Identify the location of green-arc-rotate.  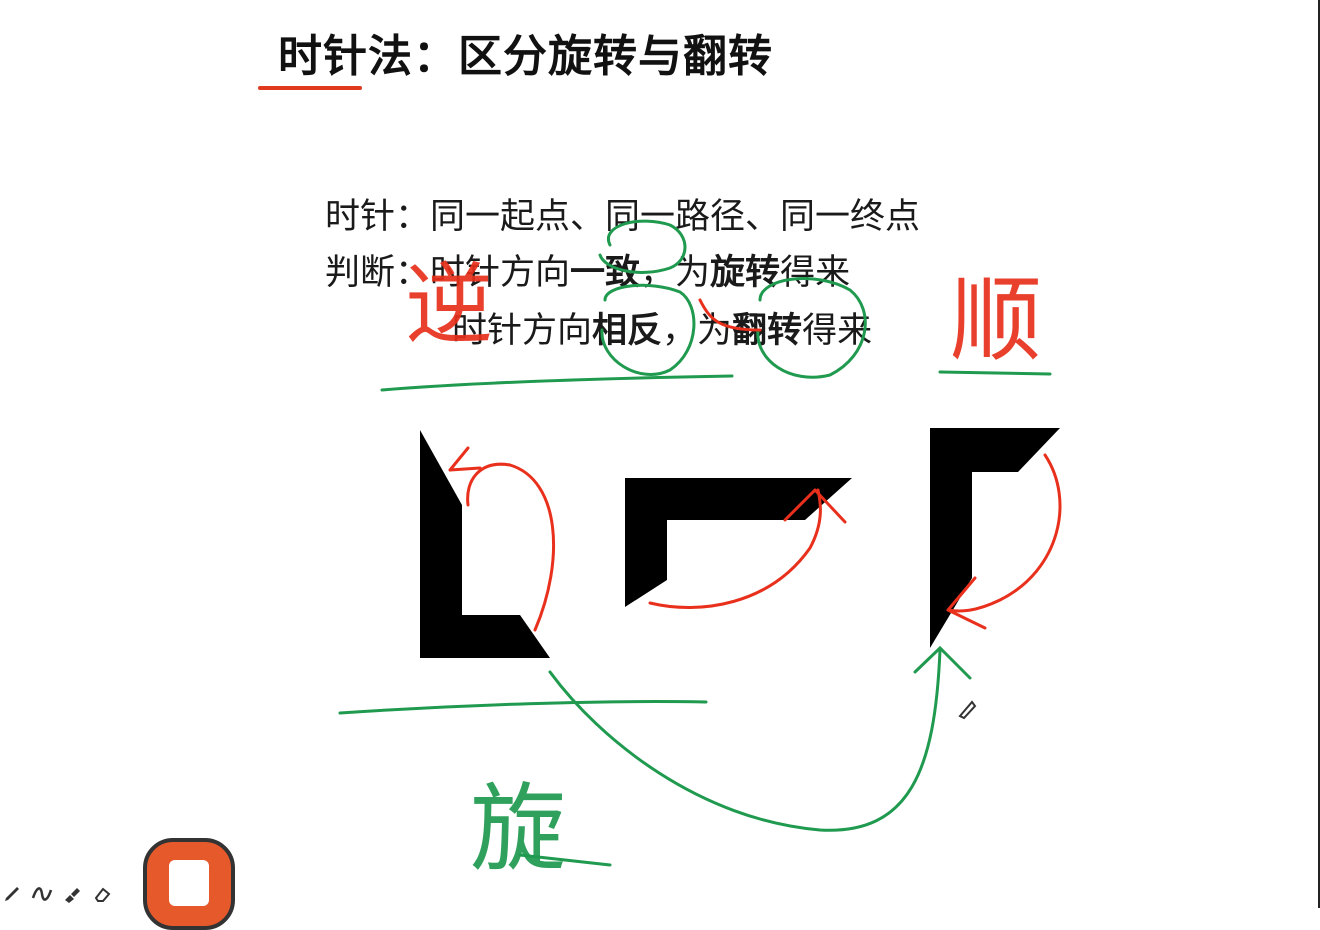
(745, 740).